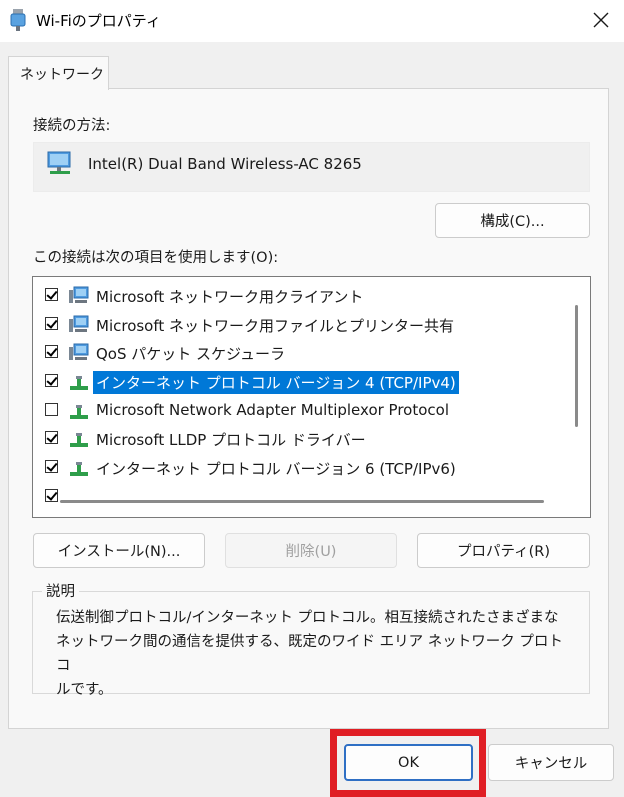  What do you see at coordinates (98, 21) in the screenshot?
I see `window-title: Wi-Fiのプロパティ` at bounding box center [98, 21].